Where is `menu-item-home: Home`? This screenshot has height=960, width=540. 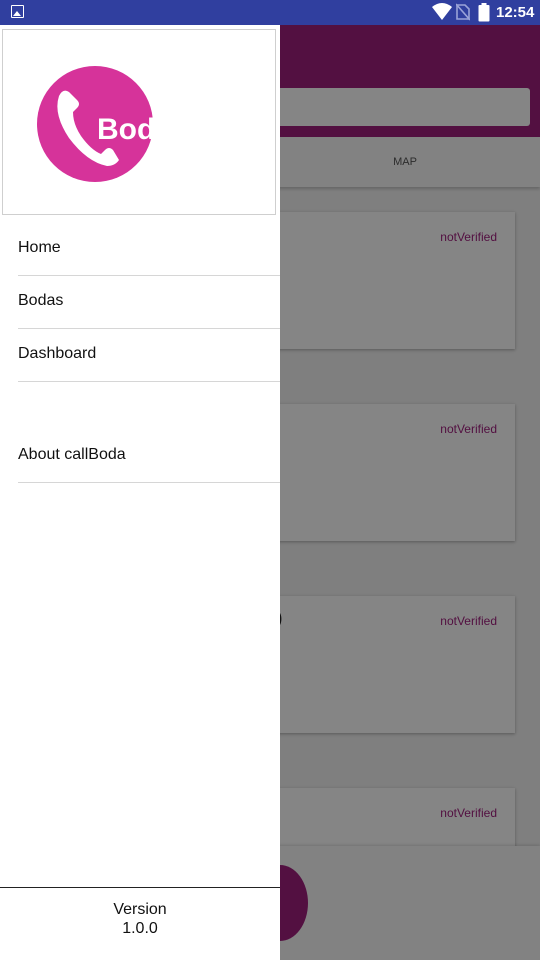
menu-item-home: Home is located at coordinates (149, 249).